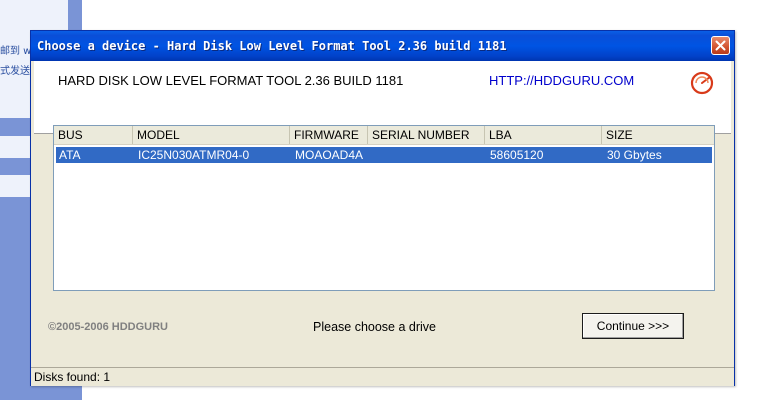  I want to click on column-header-firmware: FIRMWARE, so click(329, 135).